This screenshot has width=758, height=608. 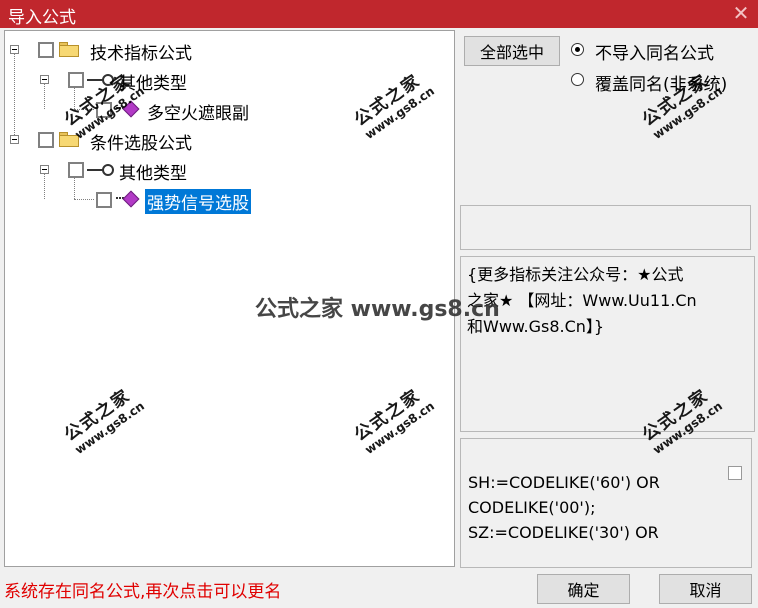 What do you see at coordinates (42, 18) in the screenshot?
I see `window-title: 导入公式` at bounding box center [42, 18].